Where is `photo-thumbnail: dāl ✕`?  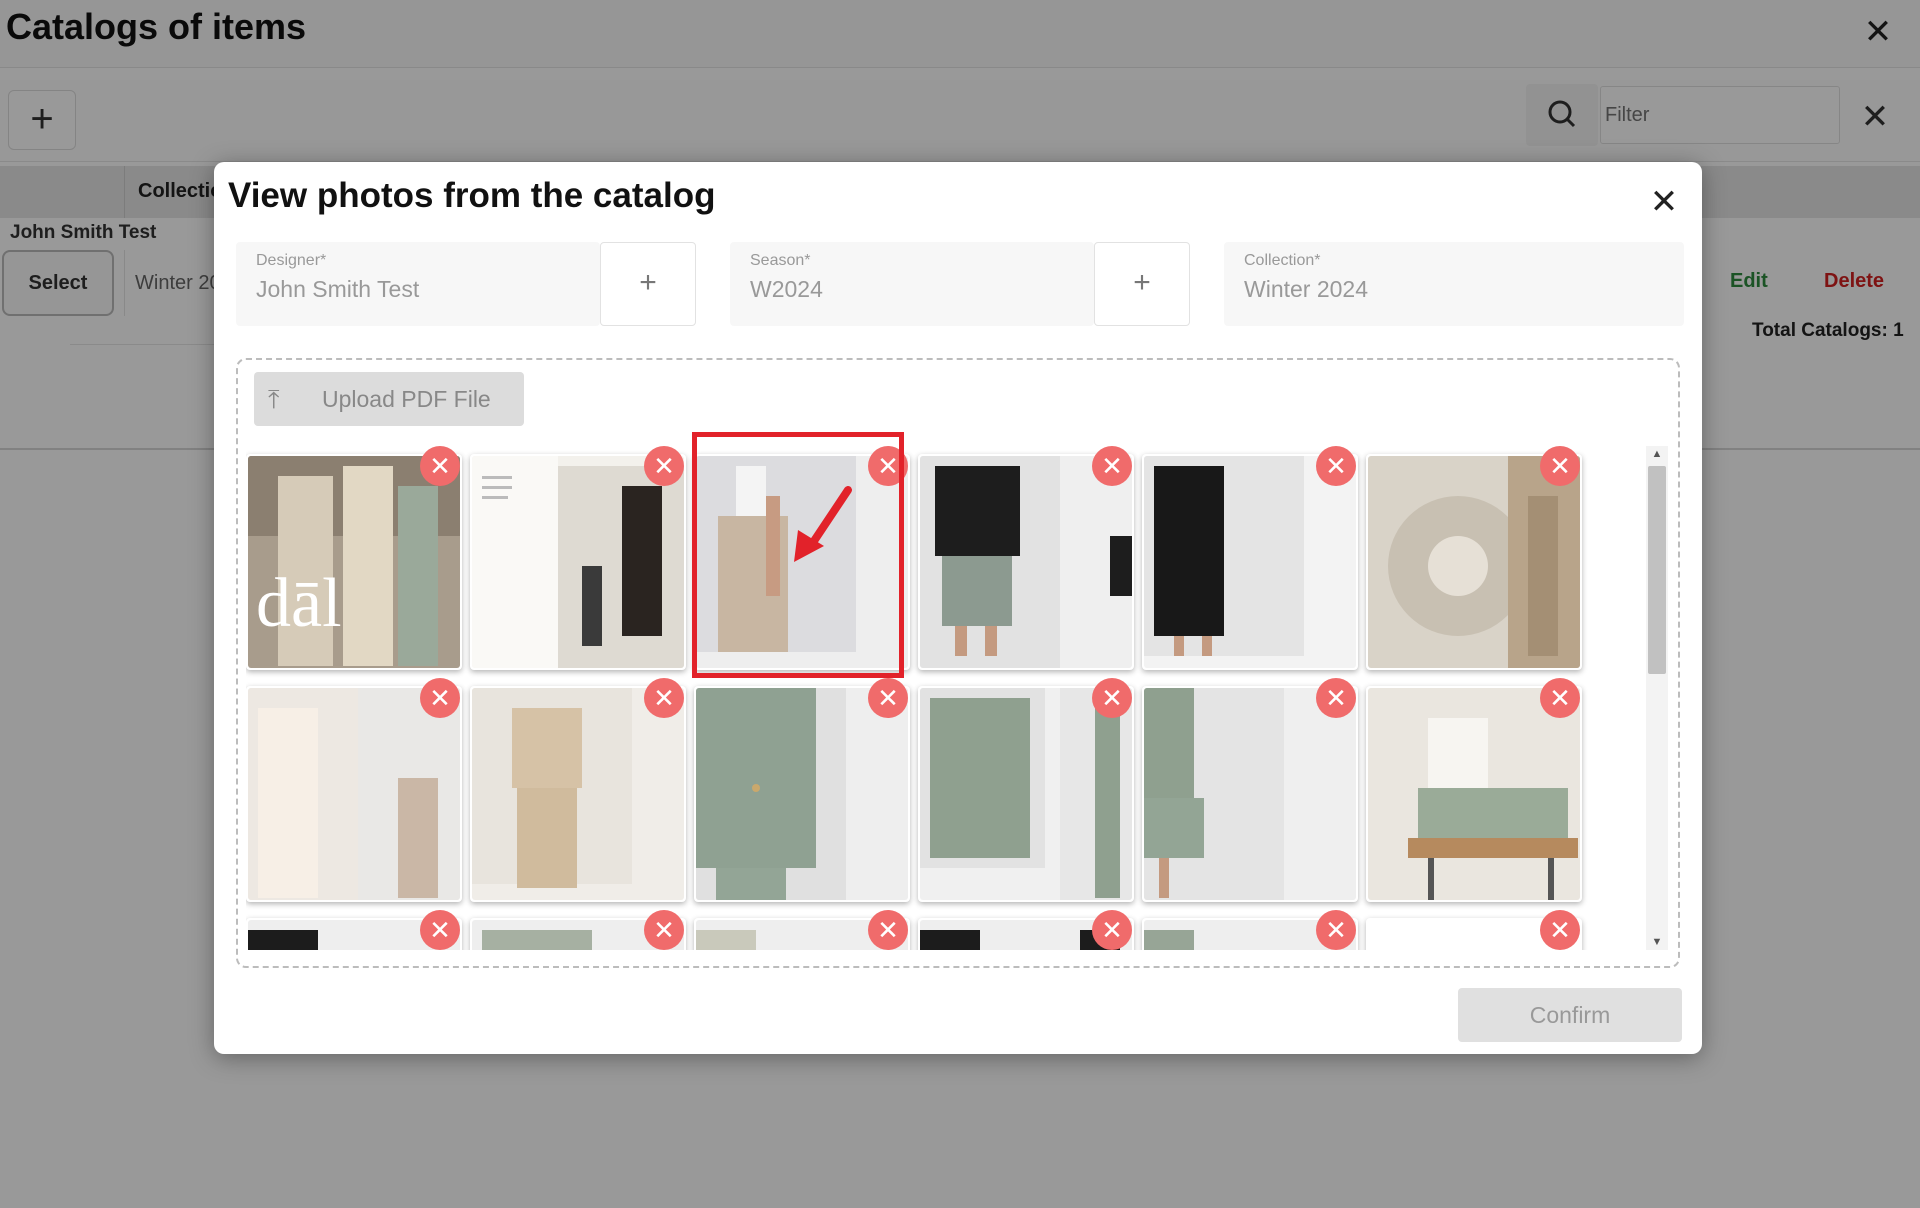 photo-thumbnail: dāl ✕ is located at coordinates (354, 558).